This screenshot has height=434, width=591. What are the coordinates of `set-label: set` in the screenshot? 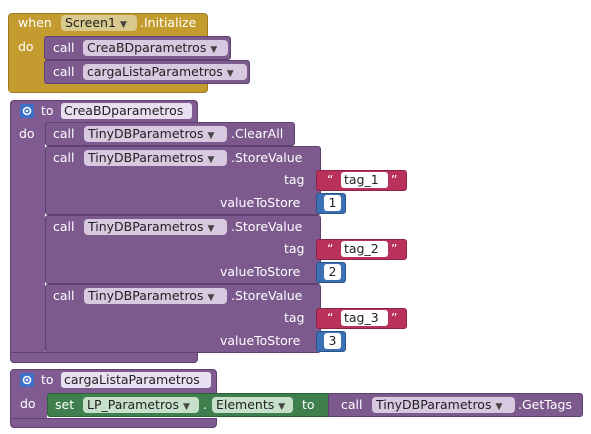 It's located at (65, 404).